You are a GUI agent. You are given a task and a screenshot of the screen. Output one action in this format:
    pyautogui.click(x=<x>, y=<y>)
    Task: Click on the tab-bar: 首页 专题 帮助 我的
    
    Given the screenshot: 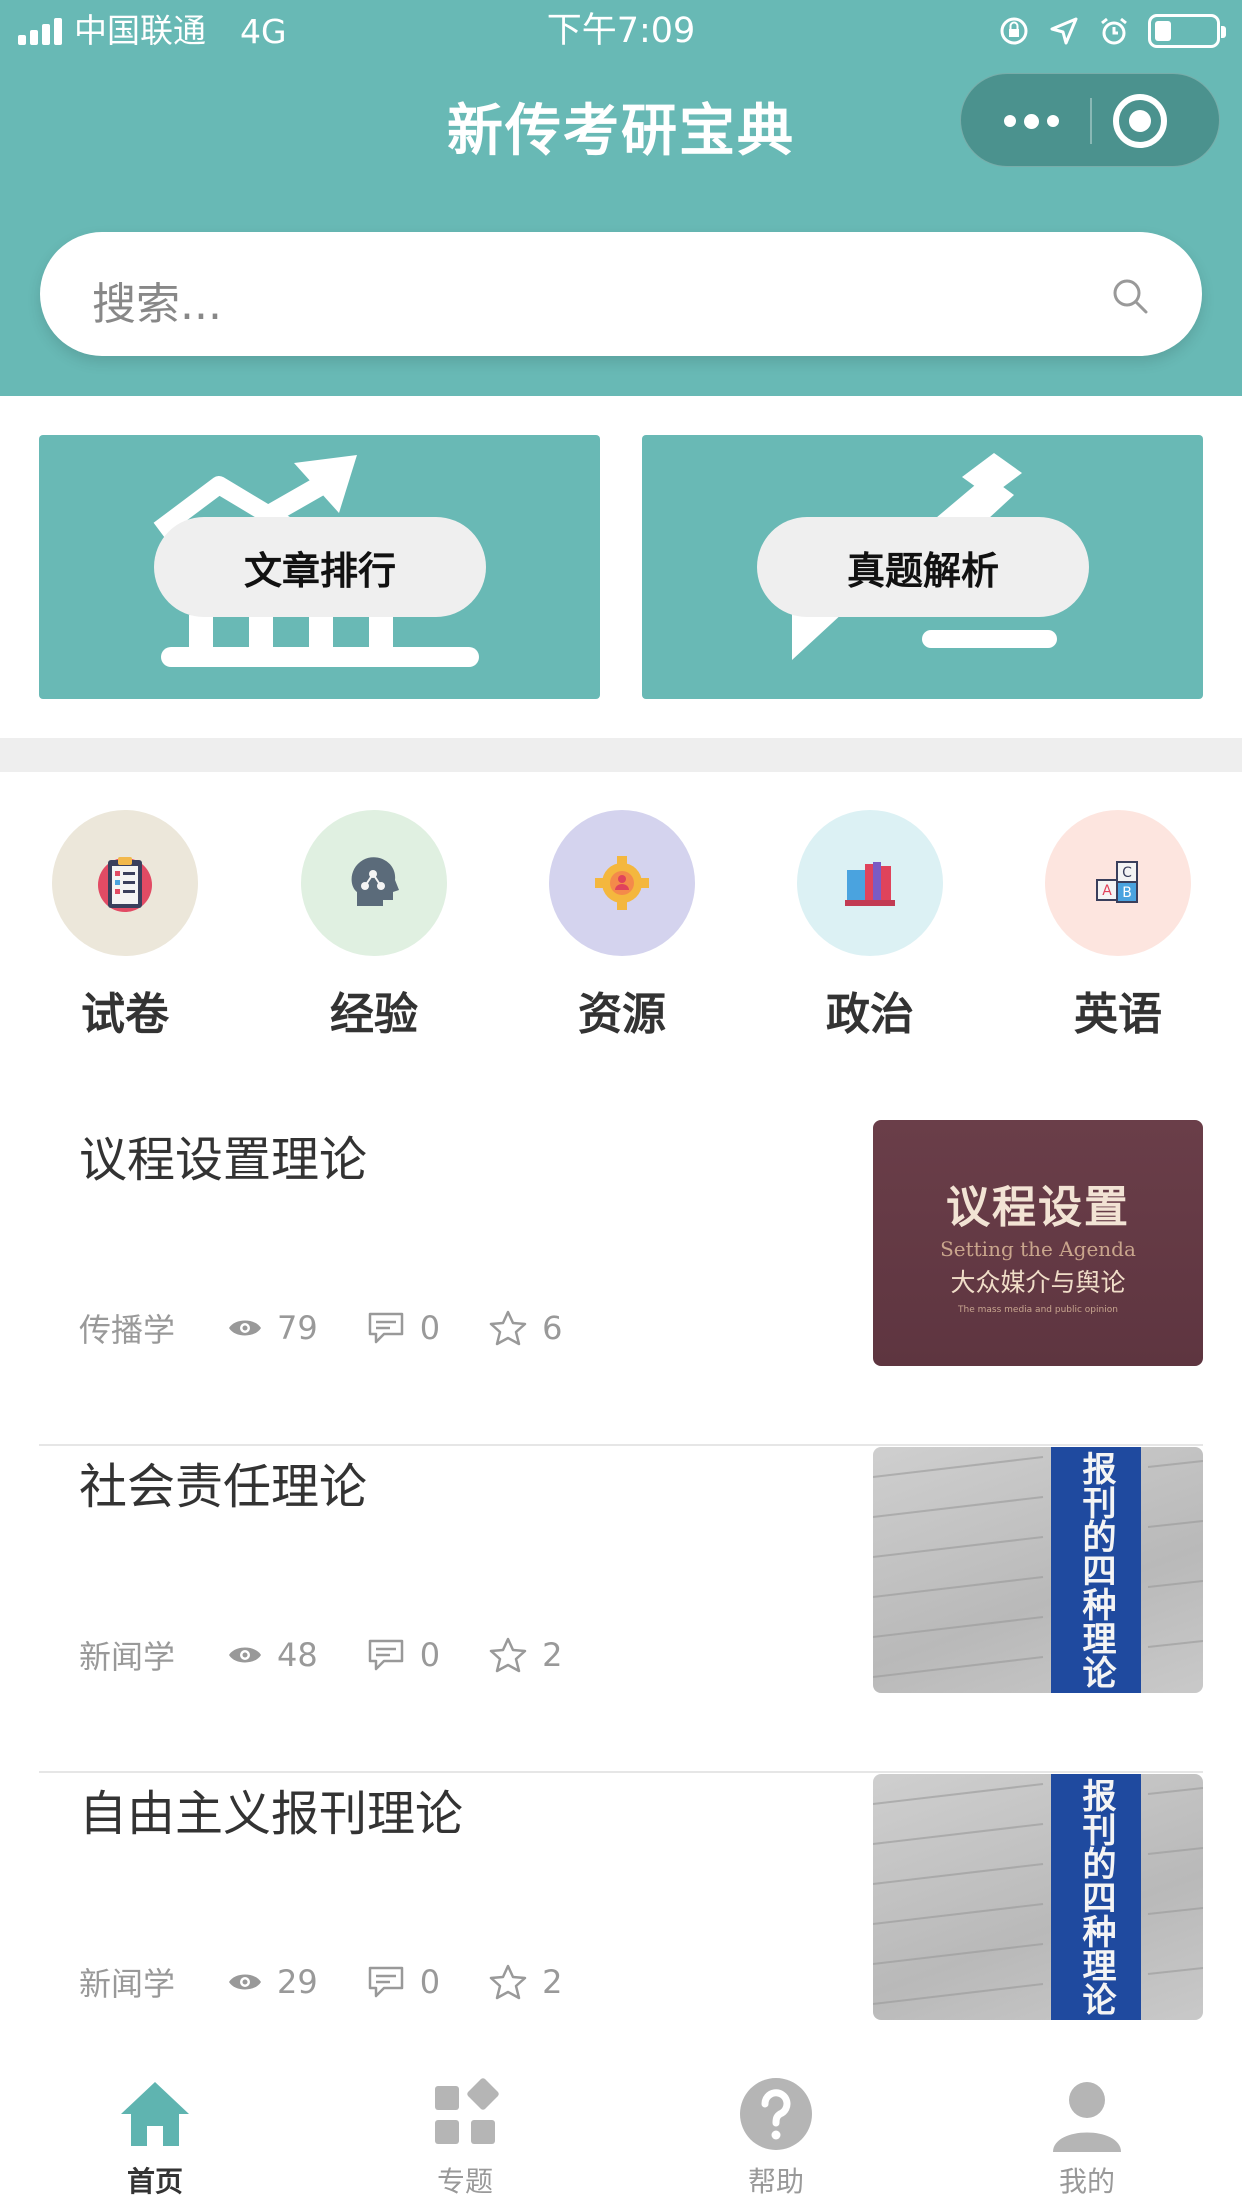 What is the action you would take?
    pyautogui.click(x=621, y=2137)
    